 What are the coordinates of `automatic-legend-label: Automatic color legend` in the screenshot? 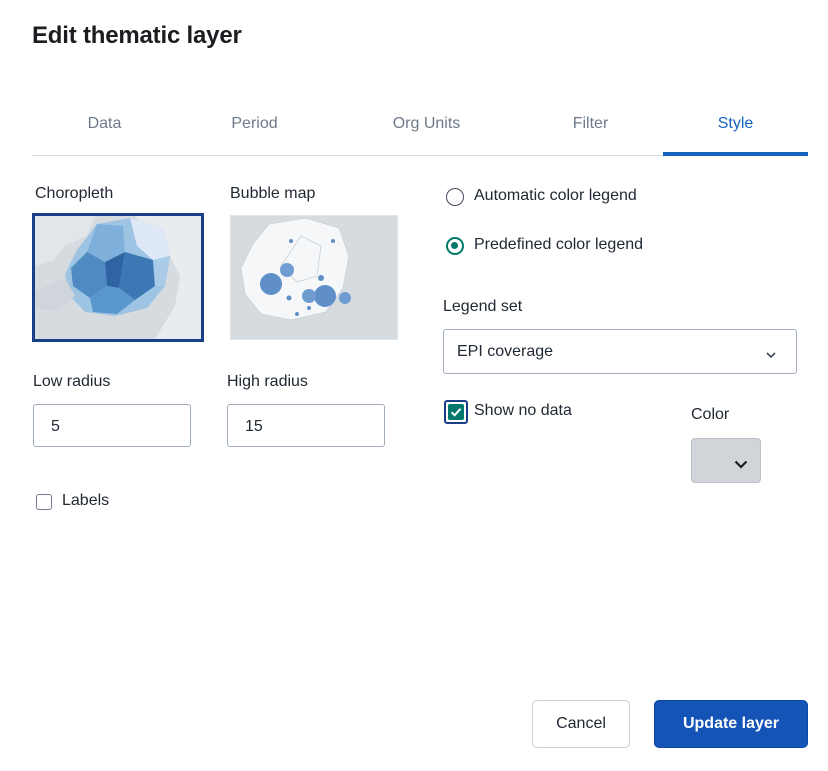 It's located at (555, 195).